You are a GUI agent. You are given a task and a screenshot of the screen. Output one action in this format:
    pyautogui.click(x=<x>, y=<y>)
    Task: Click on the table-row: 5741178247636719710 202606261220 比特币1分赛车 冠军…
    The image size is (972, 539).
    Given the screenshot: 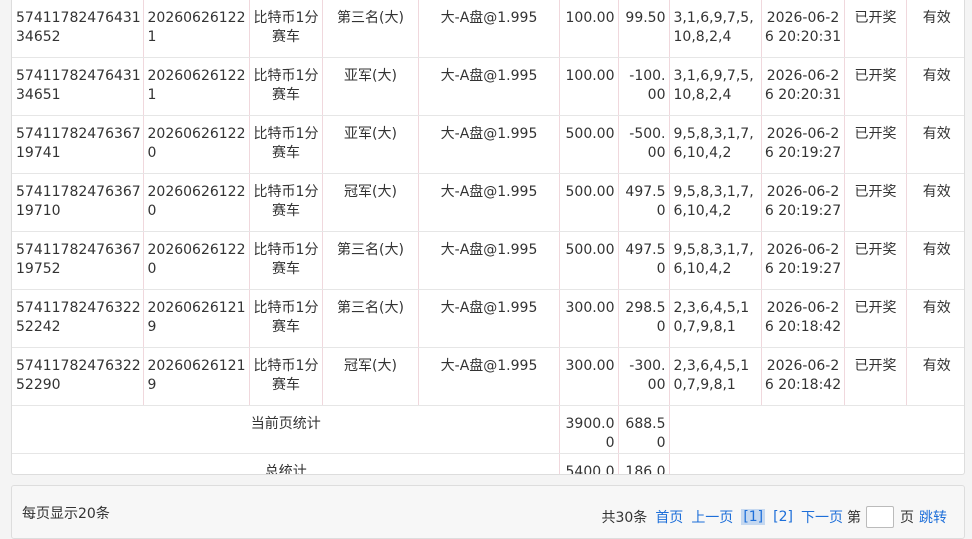 What is the action you would take?
    pyautogui.click(x=488, y=202)
    